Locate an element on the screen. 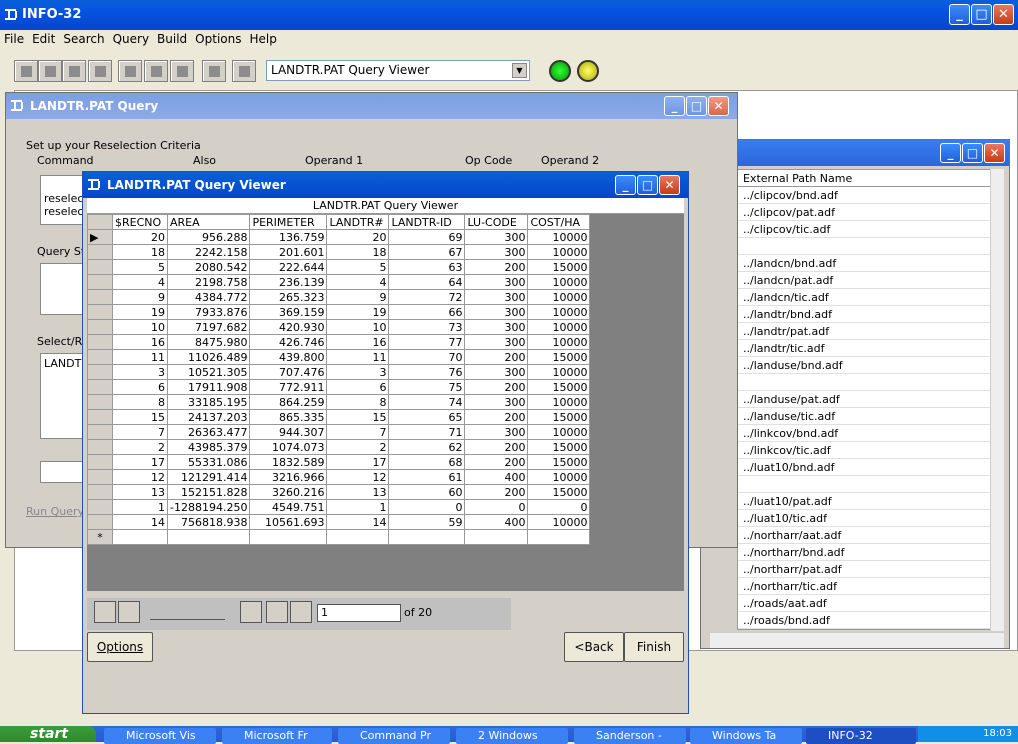  query-input is located at coordinates (62, 472).